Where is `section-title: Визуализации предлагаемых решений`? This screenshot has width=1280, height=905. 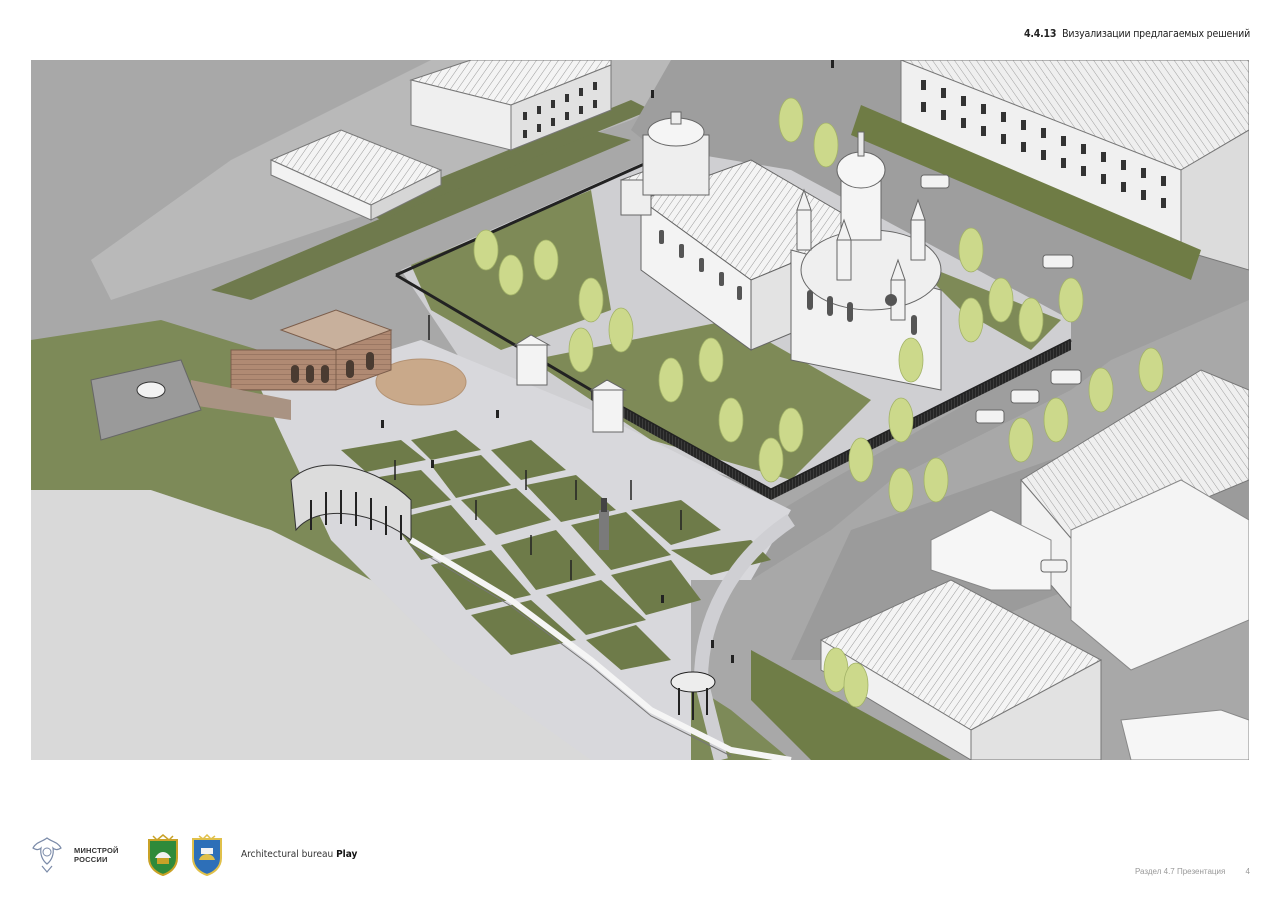 section-title: Визуализации предлагаемых решений is located at coordinates (1156, 34).